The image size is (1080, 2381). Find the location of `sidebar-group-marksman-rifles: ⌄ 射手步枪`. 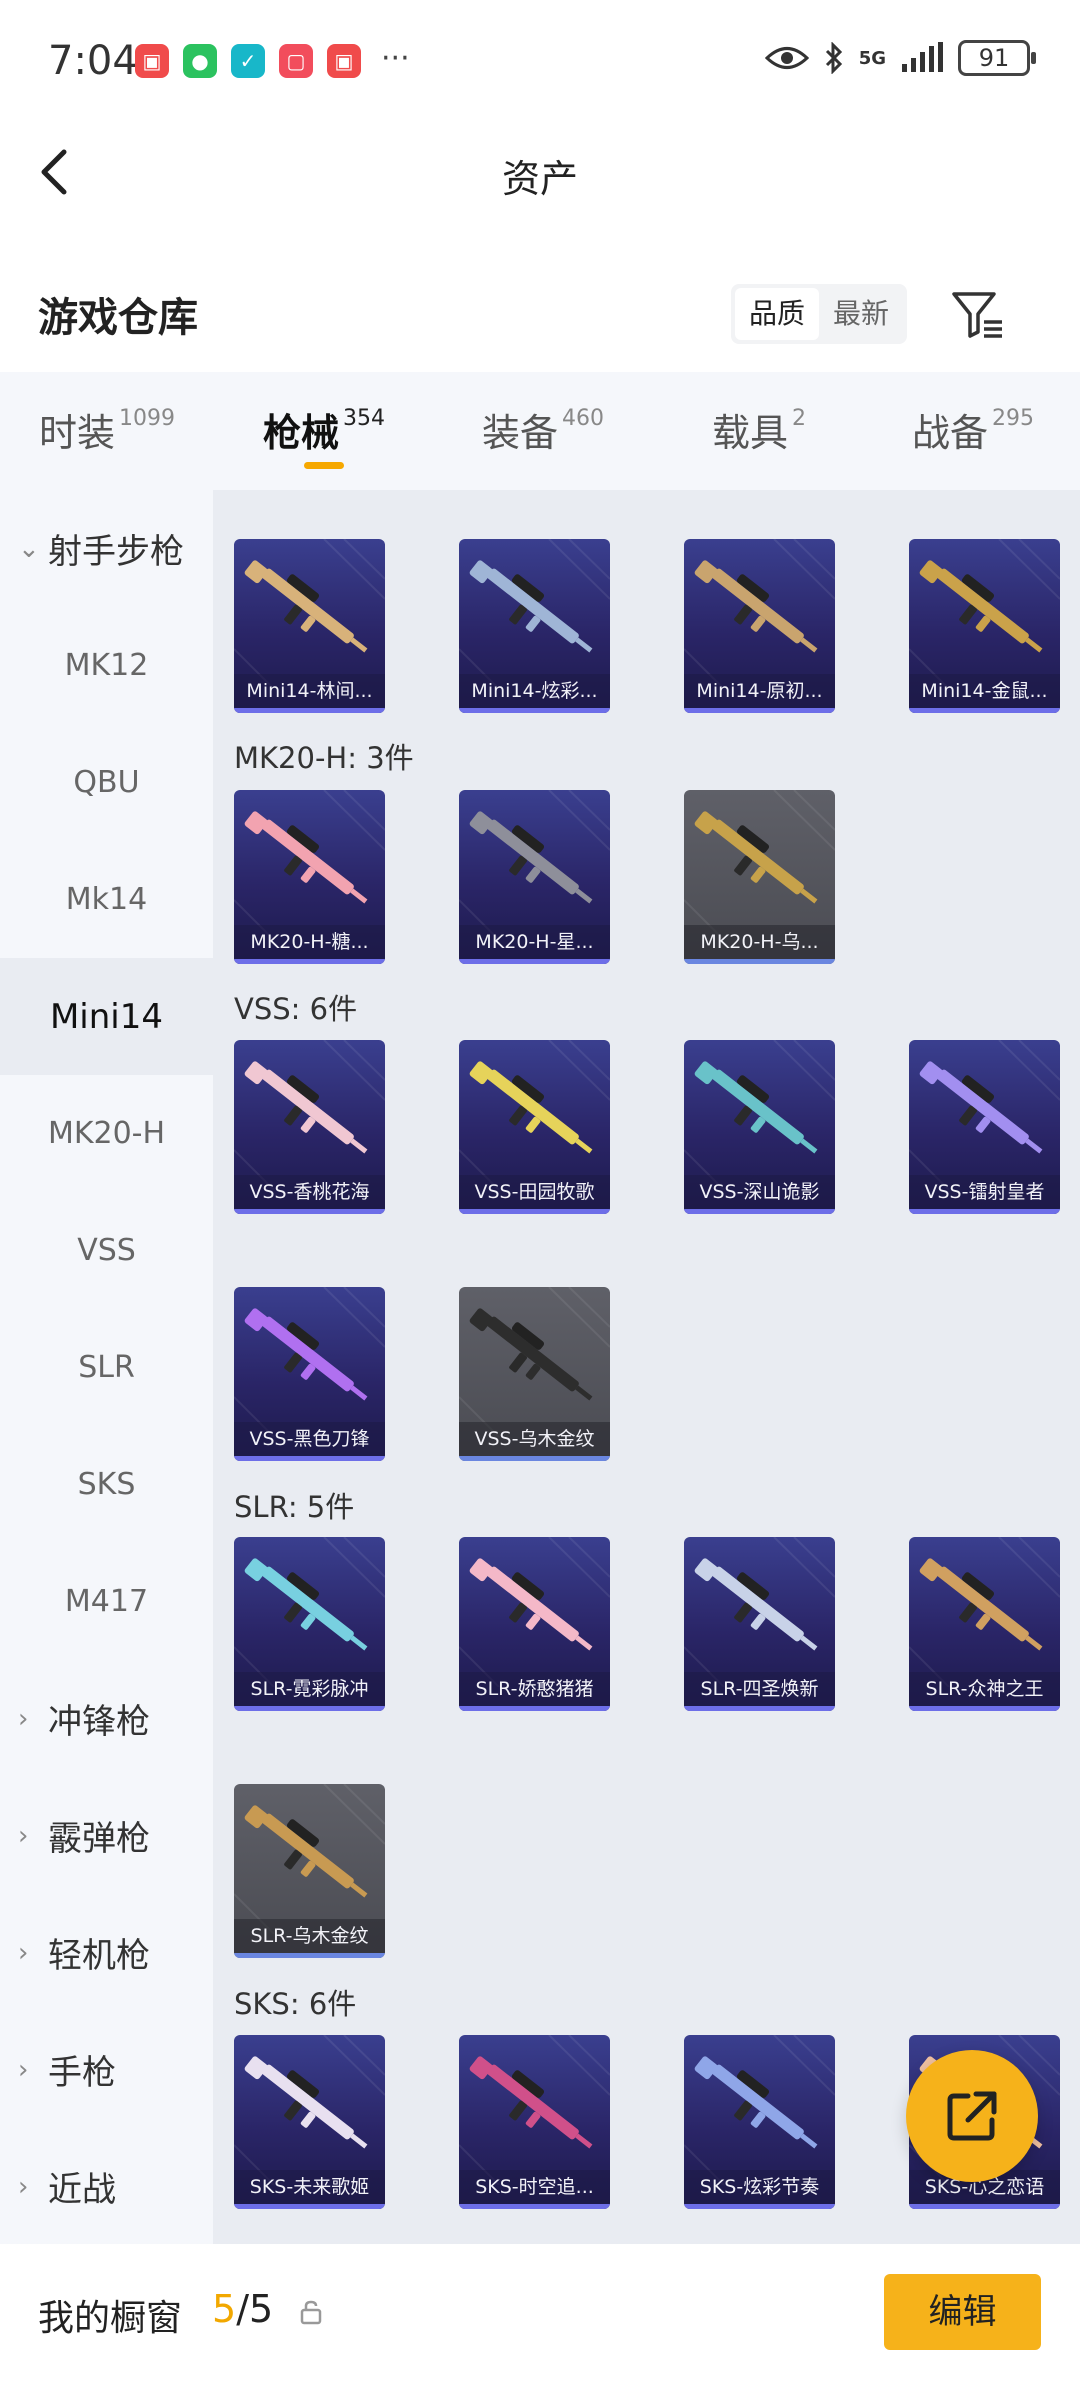

sidebar-group-marksman-rifles: ⌄ 射手步枪 is located at coordinates (106, 548).